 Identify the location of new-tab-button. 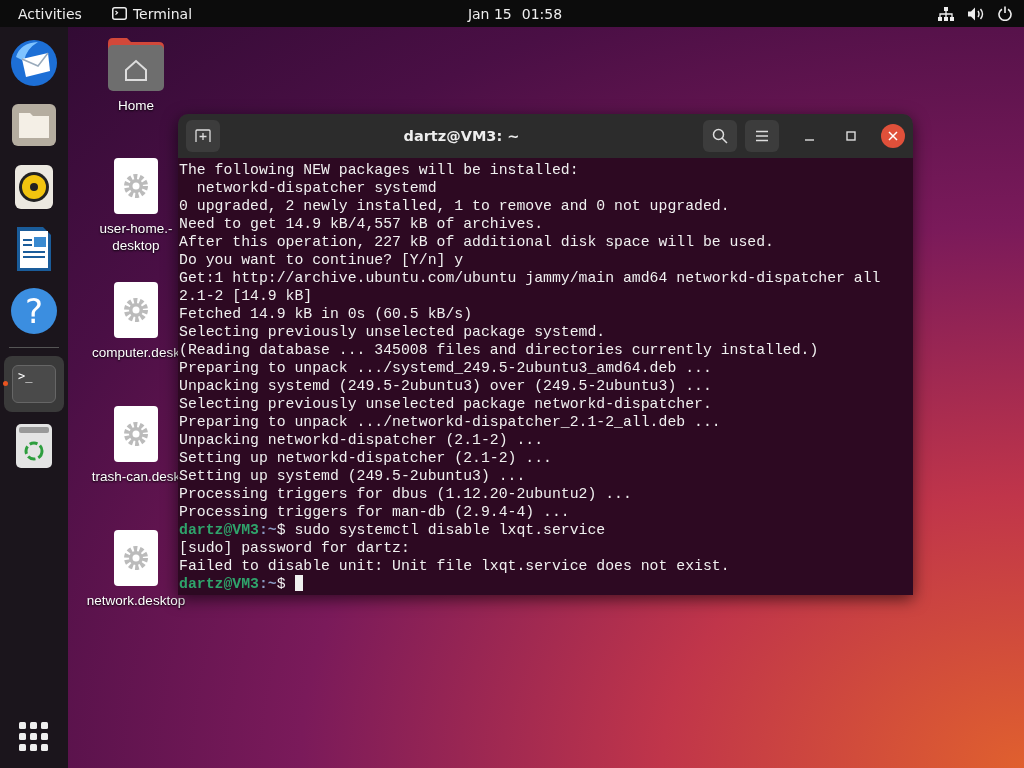
(203, 136).